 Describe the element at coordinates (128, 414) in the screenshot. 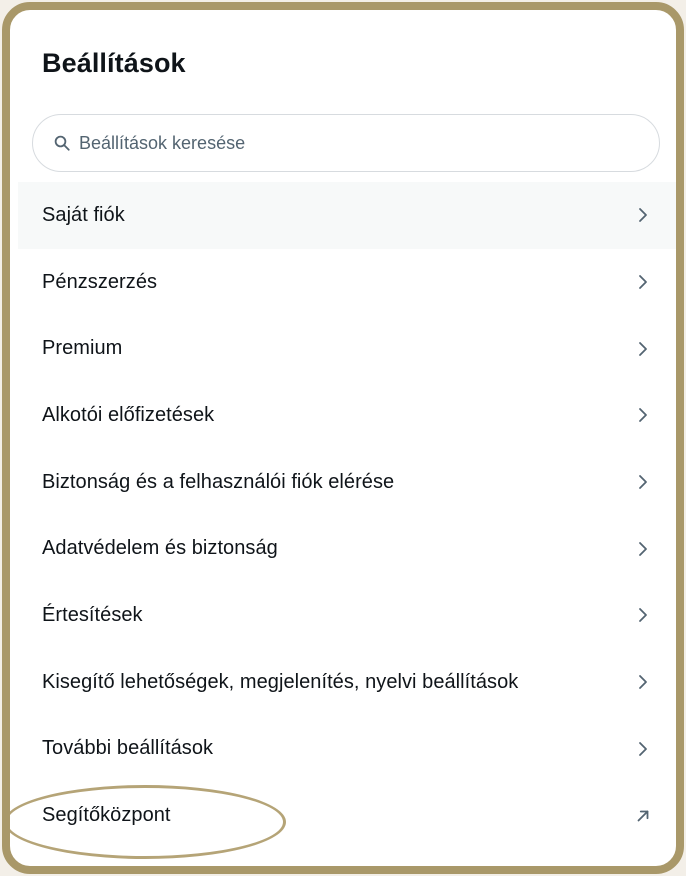

I see `menu-item-label: Alkotói előfizetések` at that location.